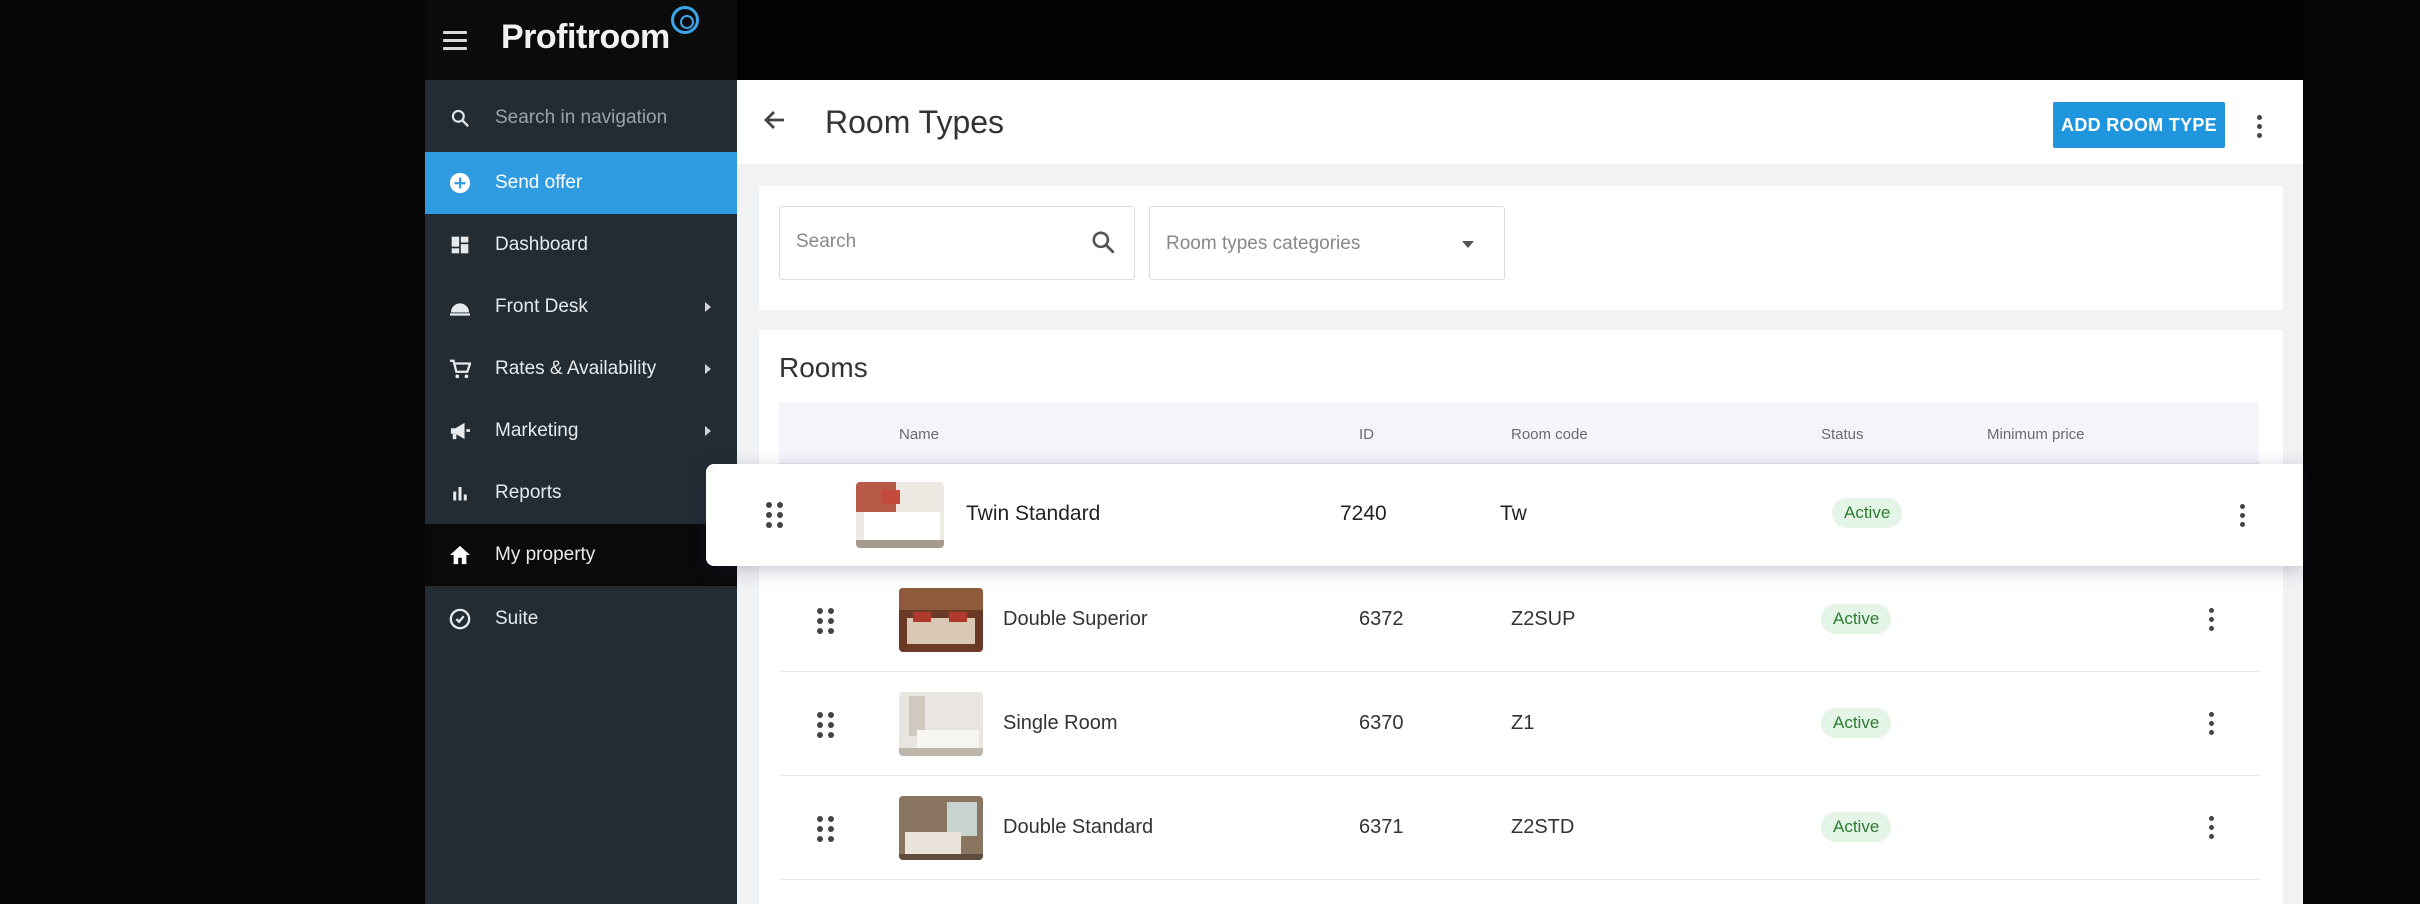  What do you see at coordinates (581, 619) in the screenshot?
I see `sidebar-item-suite: Suite` at bounding box center [581, 619].